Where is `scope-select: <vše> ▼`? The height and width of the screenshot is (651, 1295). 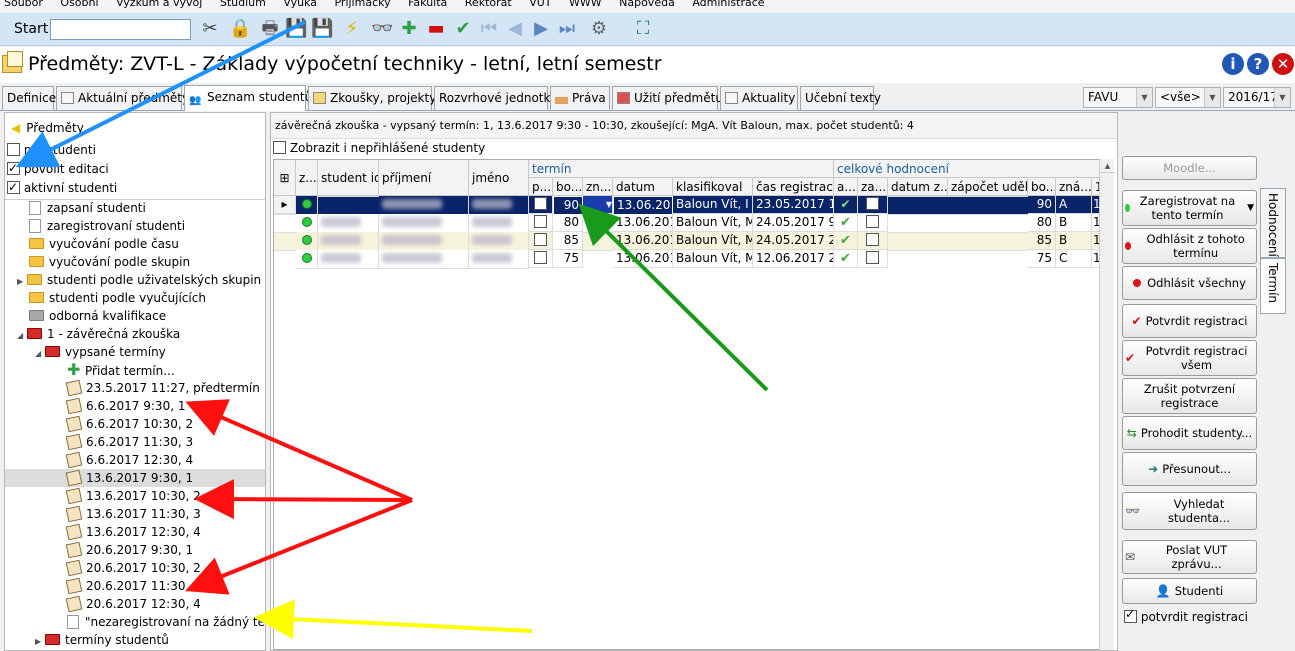
scope-select: <vše> ▼ is located at coordinates (1188, 97).